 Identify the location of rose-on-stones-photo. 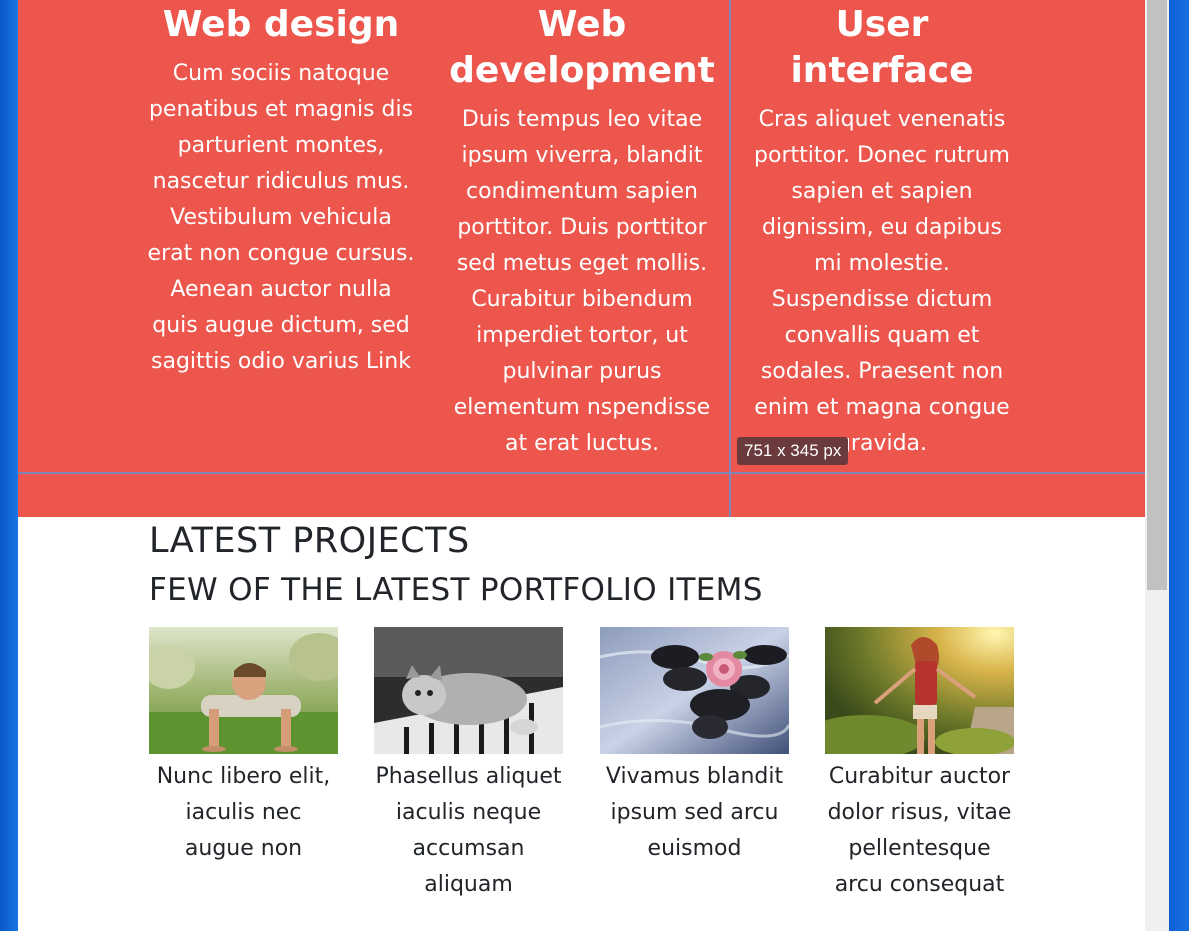
(694, 690).